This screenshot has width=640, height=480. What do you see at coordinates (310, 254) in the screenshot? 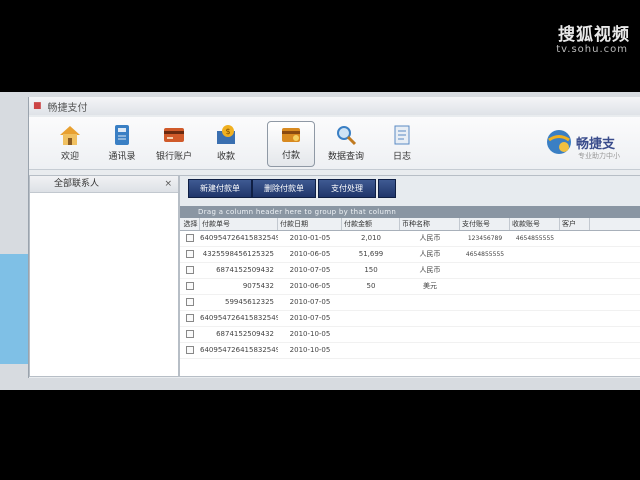
I see `cell-date: 2010-06-05` at bounding box center [310, 254].